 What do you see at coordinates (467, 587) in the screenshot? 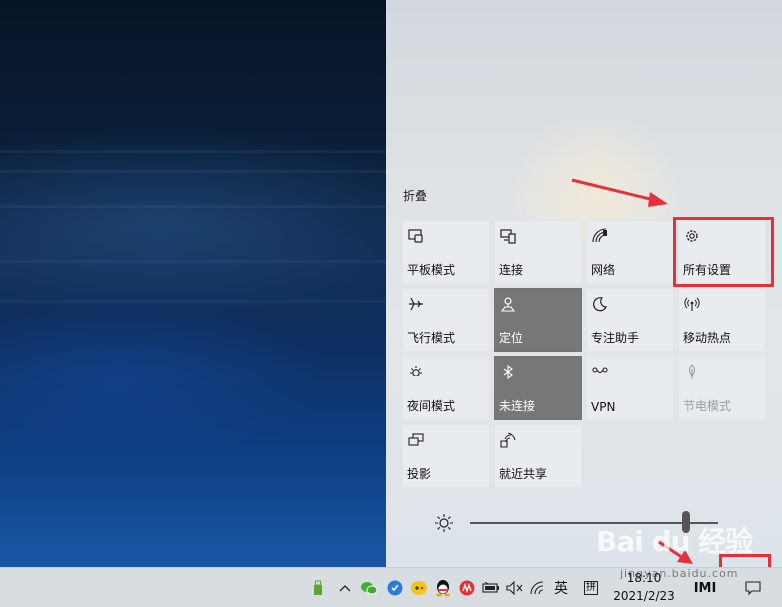
I see `music-icon` at bounding box center [467, 587].